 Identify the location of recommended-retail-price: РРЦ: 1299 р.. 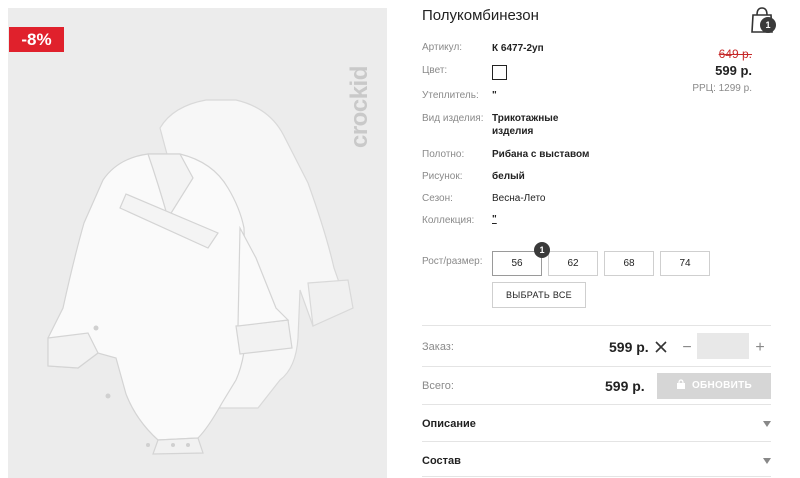
(722, 88).